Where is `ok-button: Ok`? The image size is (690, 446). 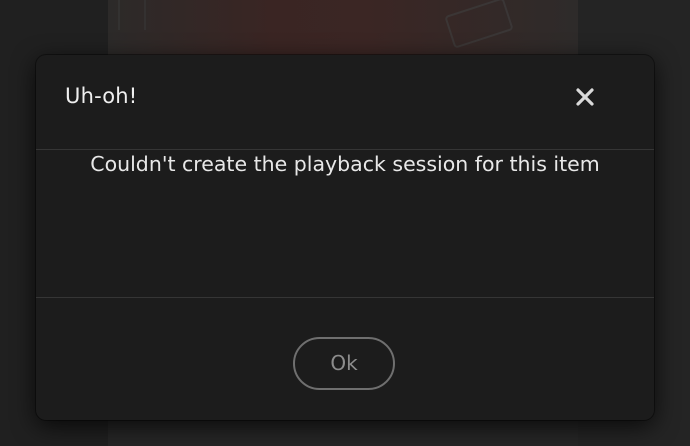
ok-button: Ok is located at coordinates (344, 363).